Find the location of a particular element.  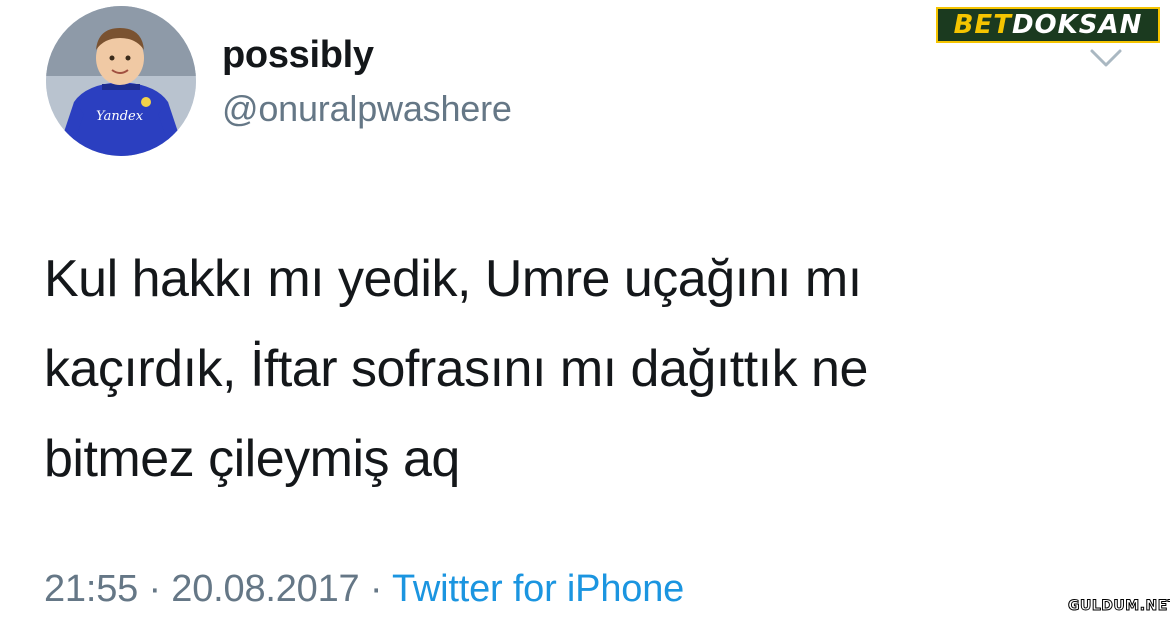

tweet-line: bitmez çileymiş aq is located at coordinates (252, 459).